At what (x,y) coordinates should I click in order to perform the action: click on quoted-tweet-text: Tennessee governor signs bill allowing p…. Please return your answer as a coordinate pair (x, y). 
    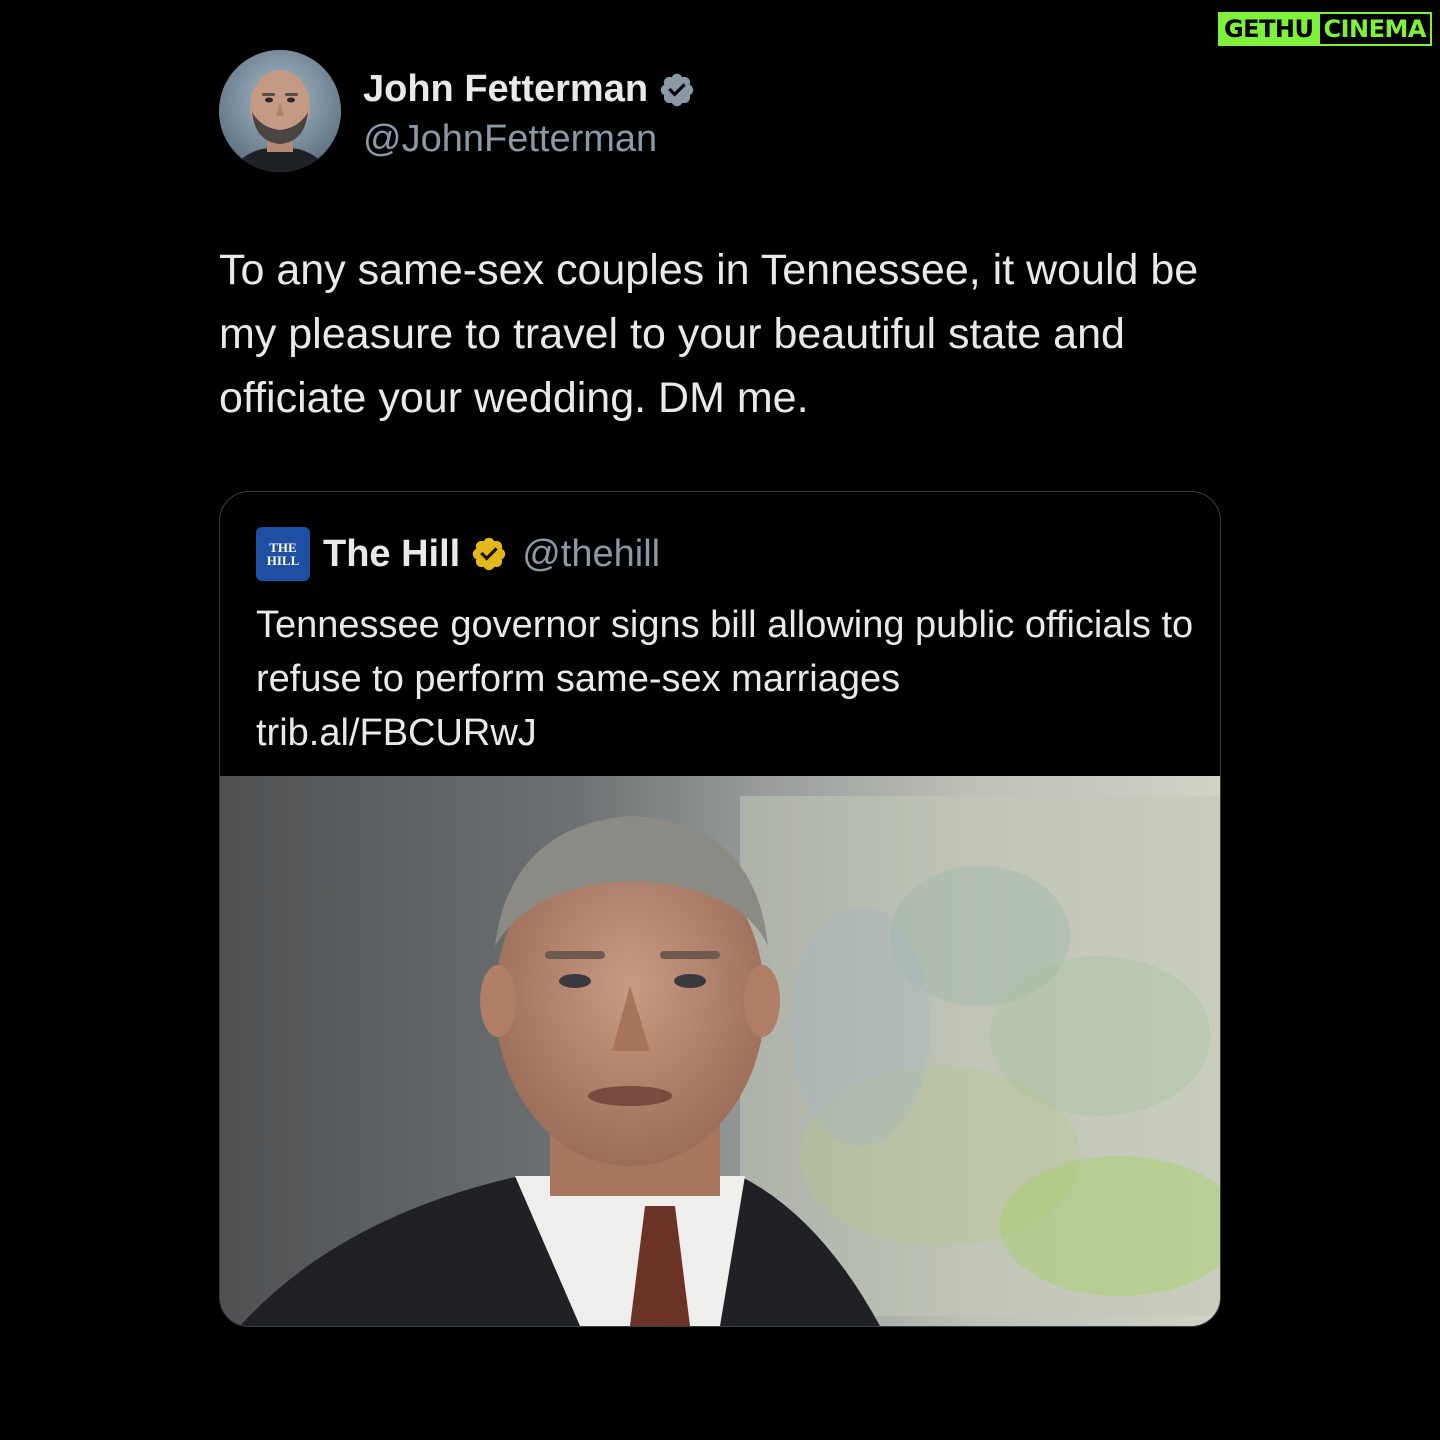
    Looking at the image, I should click on (726, 679).